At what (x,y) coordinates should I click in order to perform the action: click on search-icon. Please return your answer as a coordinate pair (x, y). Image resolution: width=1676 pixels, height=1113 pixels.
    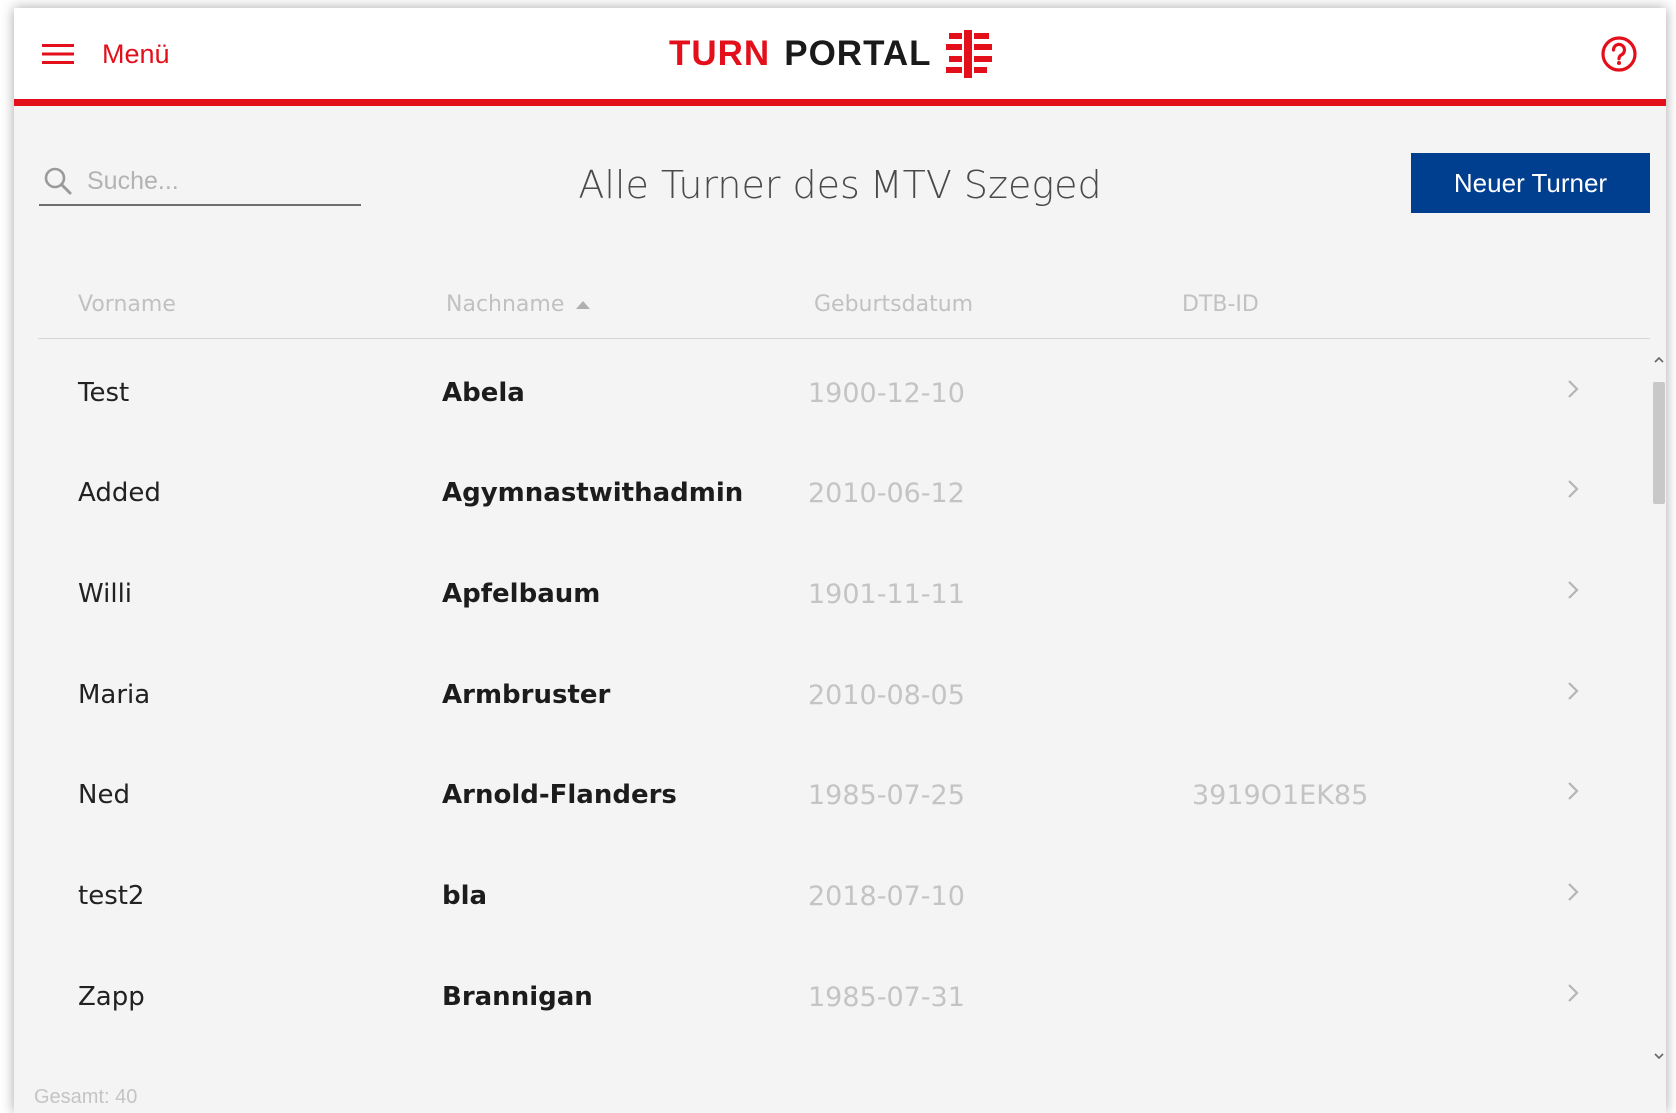
    Looking at the image, I should click on (58, 181).